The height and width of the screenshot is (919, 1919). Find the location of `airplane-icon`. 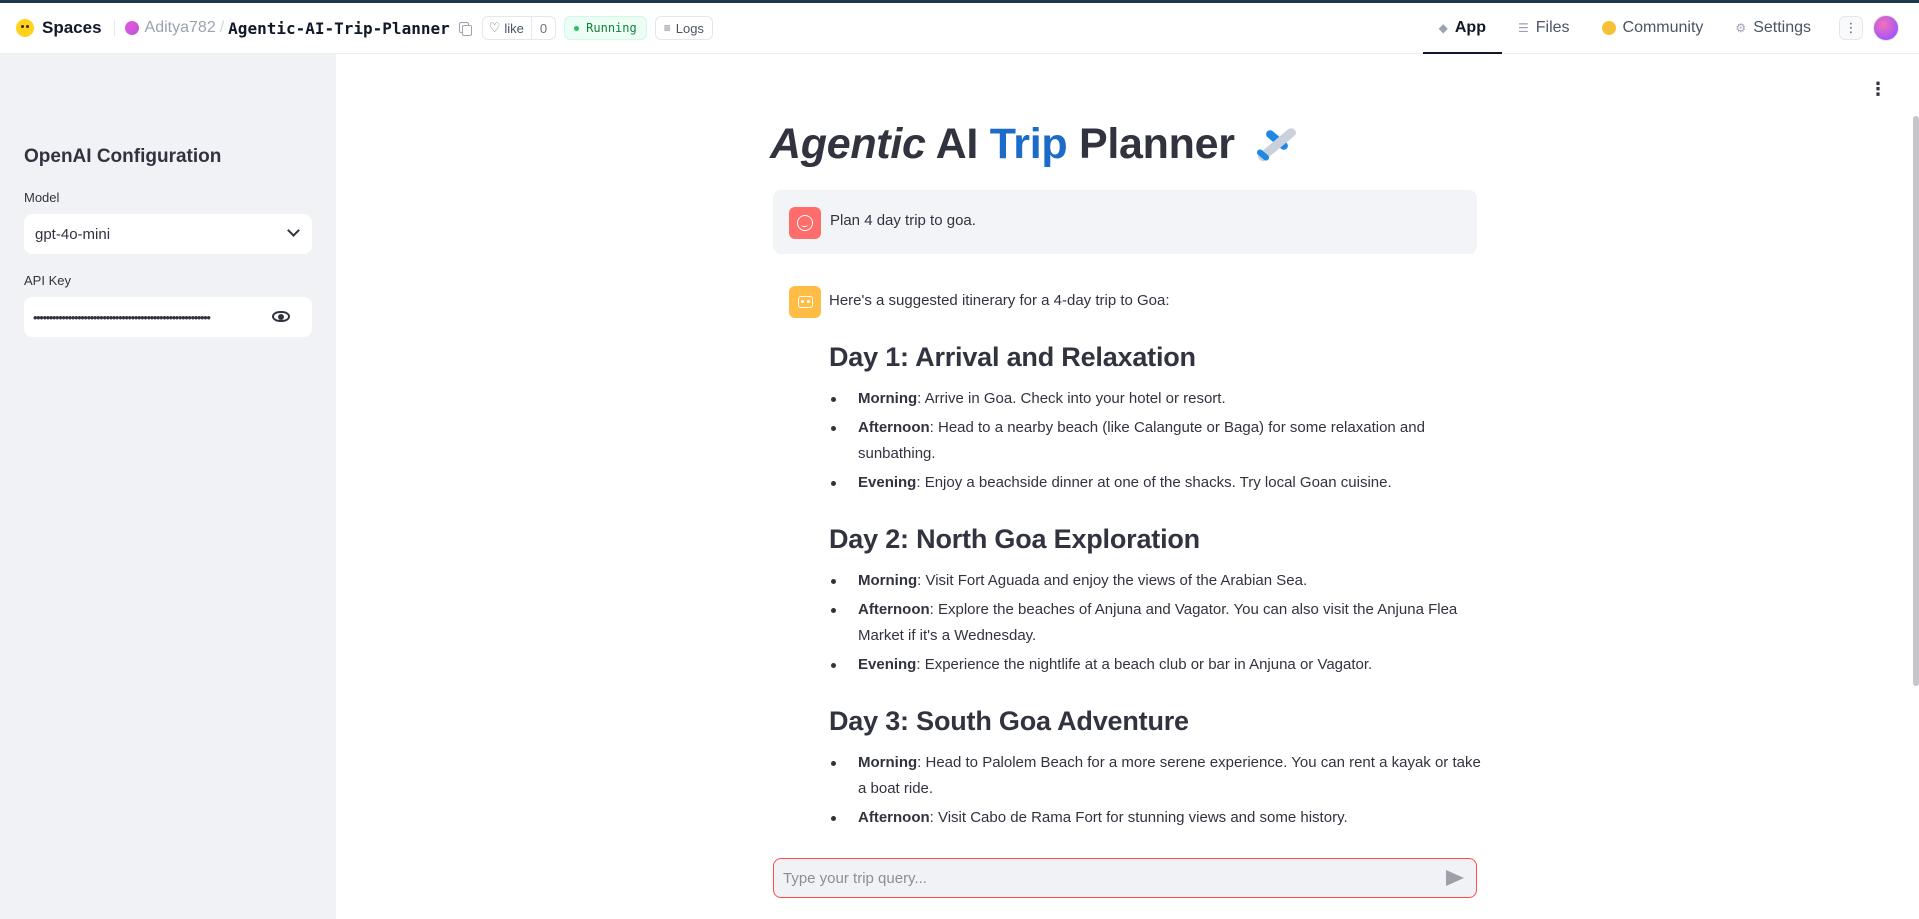

airplane-icon is located at coordinates (1275, 142).